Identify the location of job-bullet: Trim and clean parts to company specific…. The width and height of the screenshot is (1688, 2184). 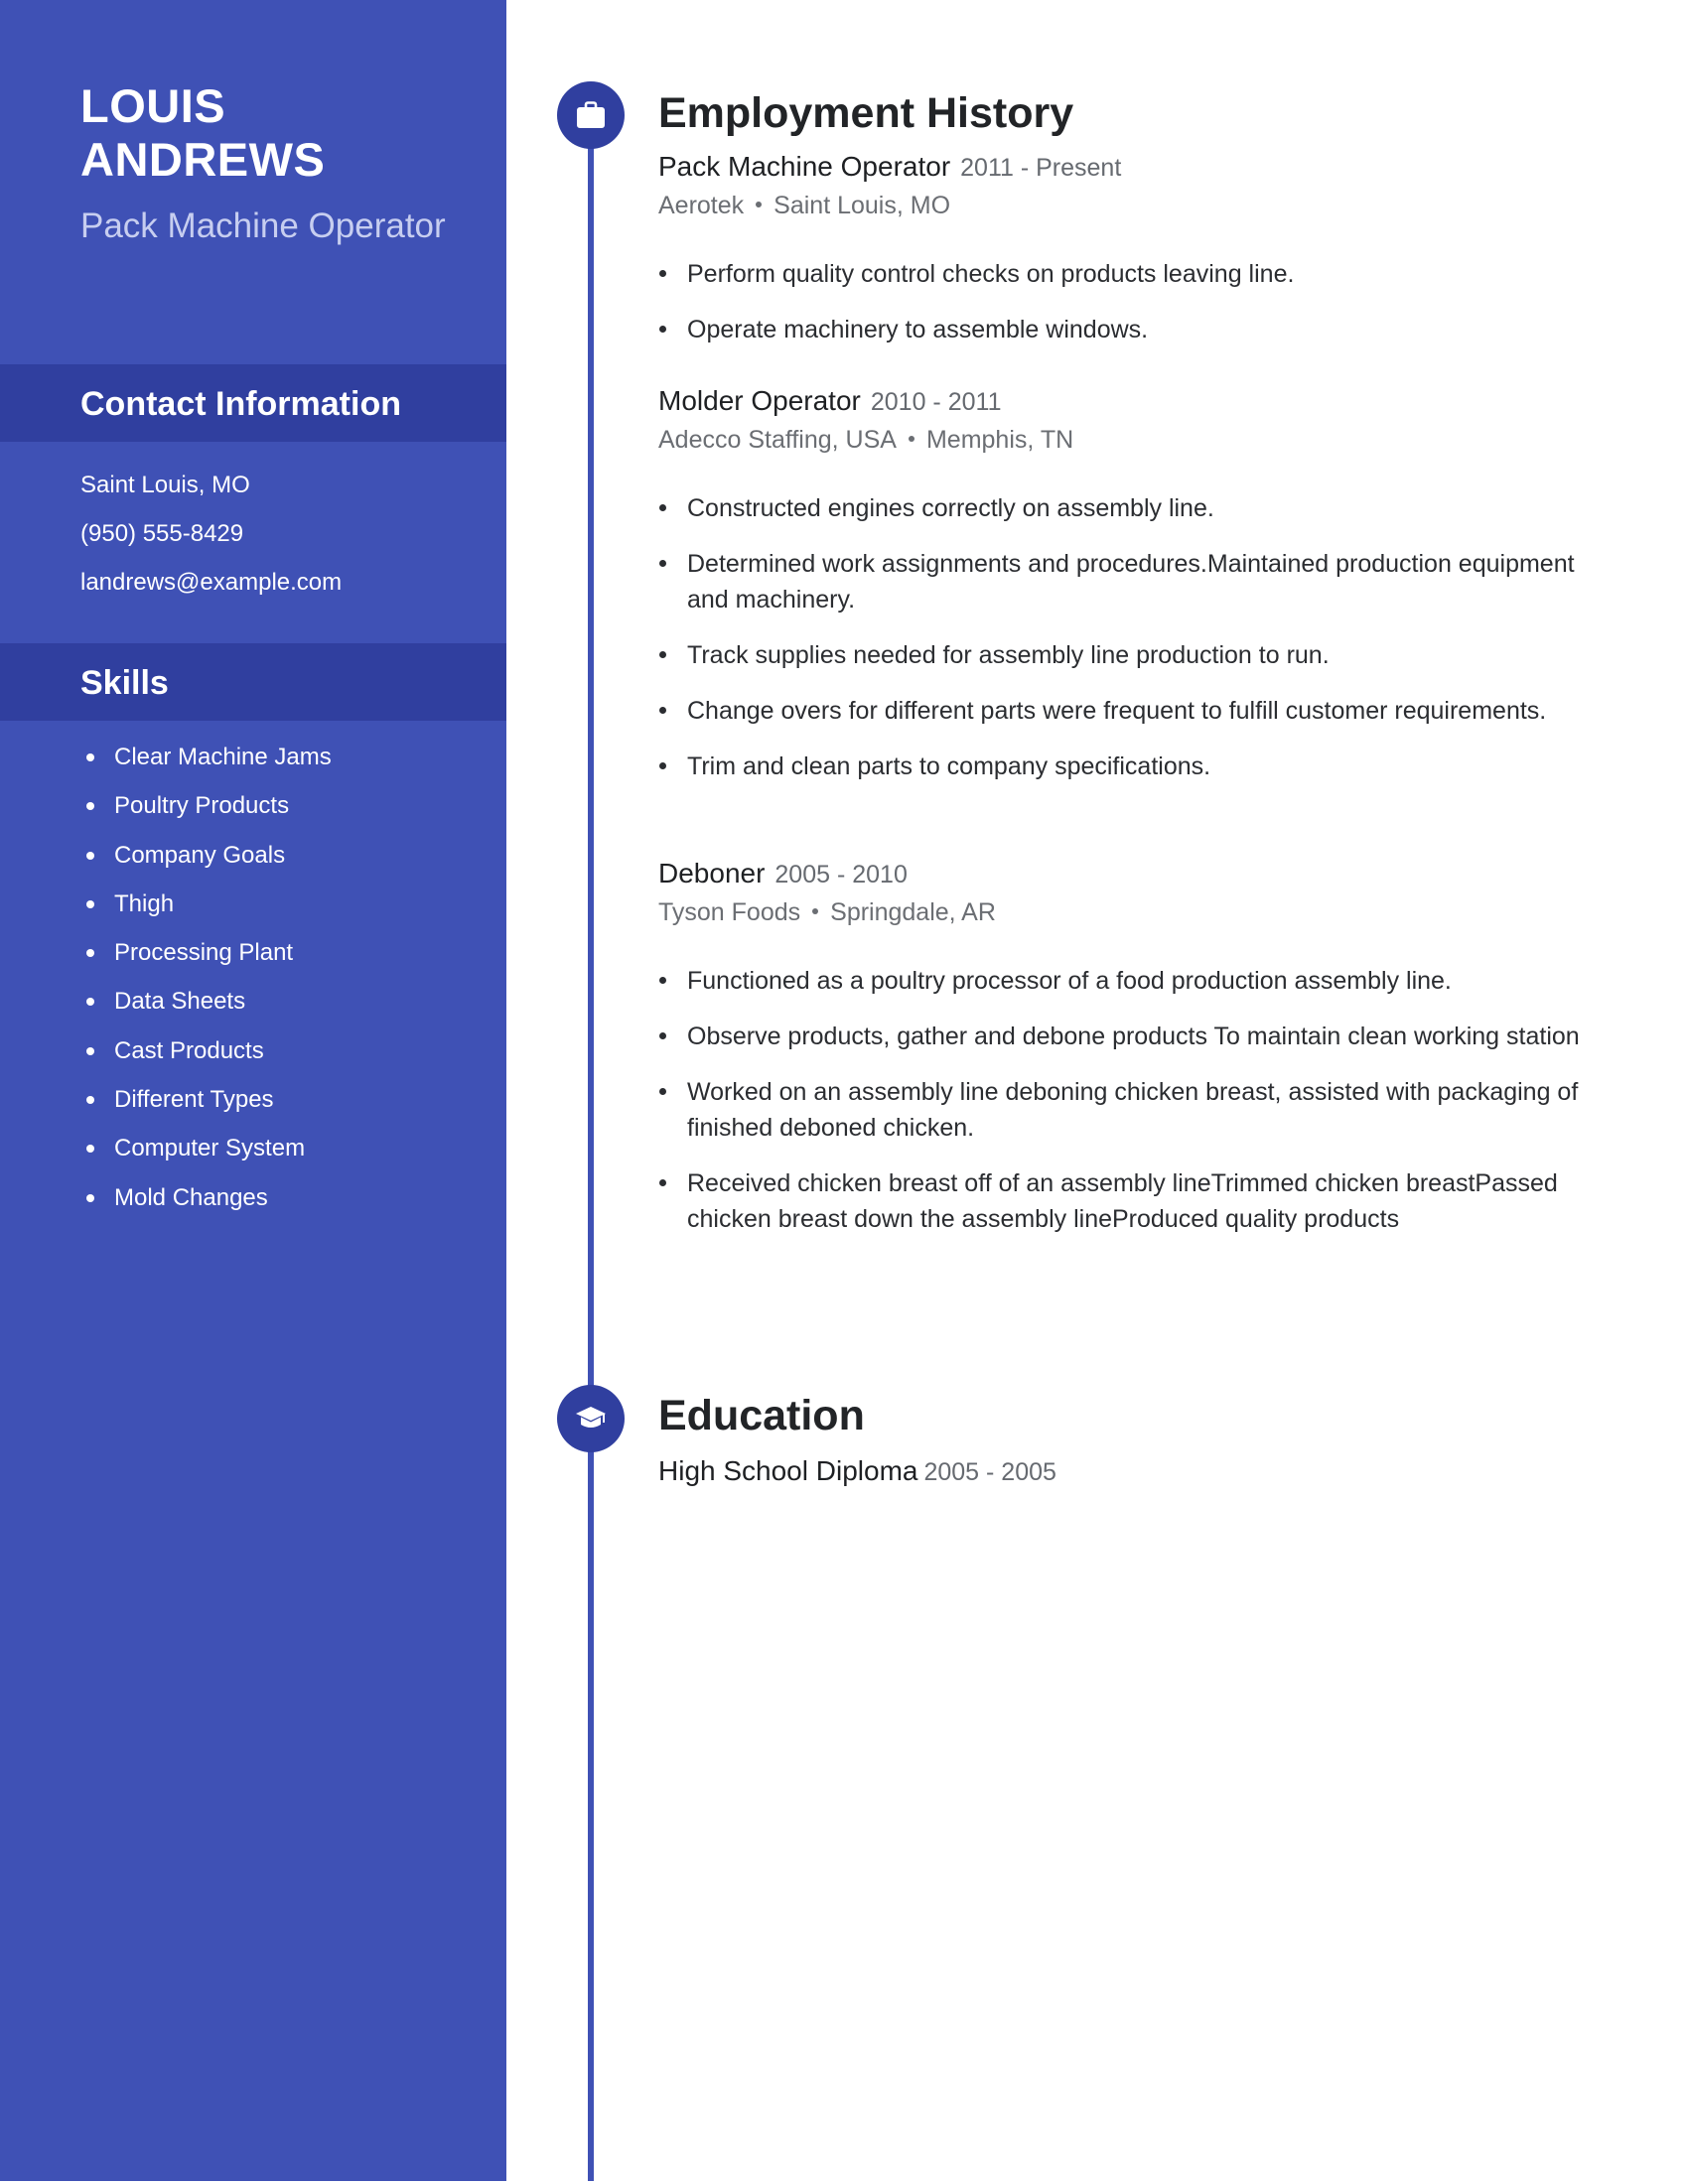
(1125, 766).